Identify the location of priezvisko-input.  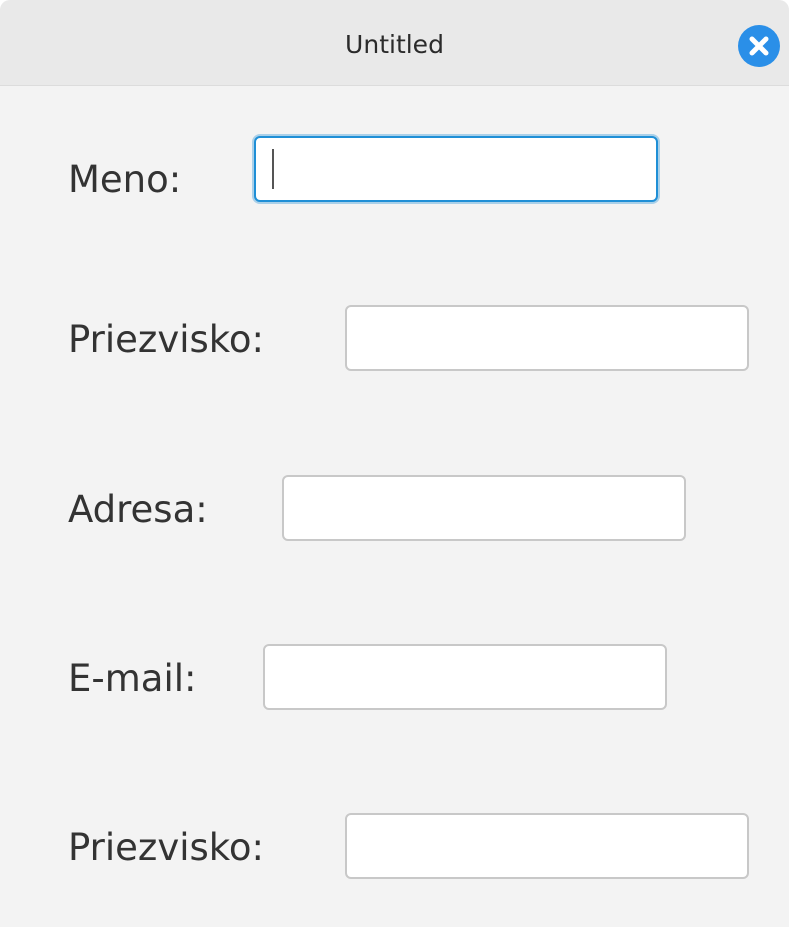
(547, 338).